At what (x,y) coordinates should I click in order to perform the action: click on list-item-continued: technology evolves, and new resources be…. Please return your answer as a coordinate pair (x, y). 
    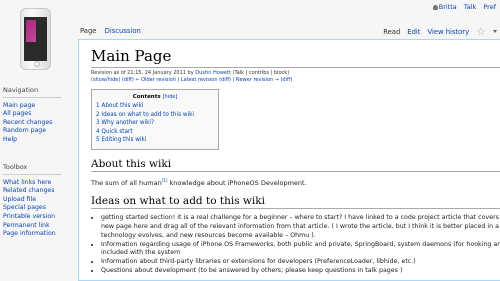
    Looking at the image, I should click on (208, 235).